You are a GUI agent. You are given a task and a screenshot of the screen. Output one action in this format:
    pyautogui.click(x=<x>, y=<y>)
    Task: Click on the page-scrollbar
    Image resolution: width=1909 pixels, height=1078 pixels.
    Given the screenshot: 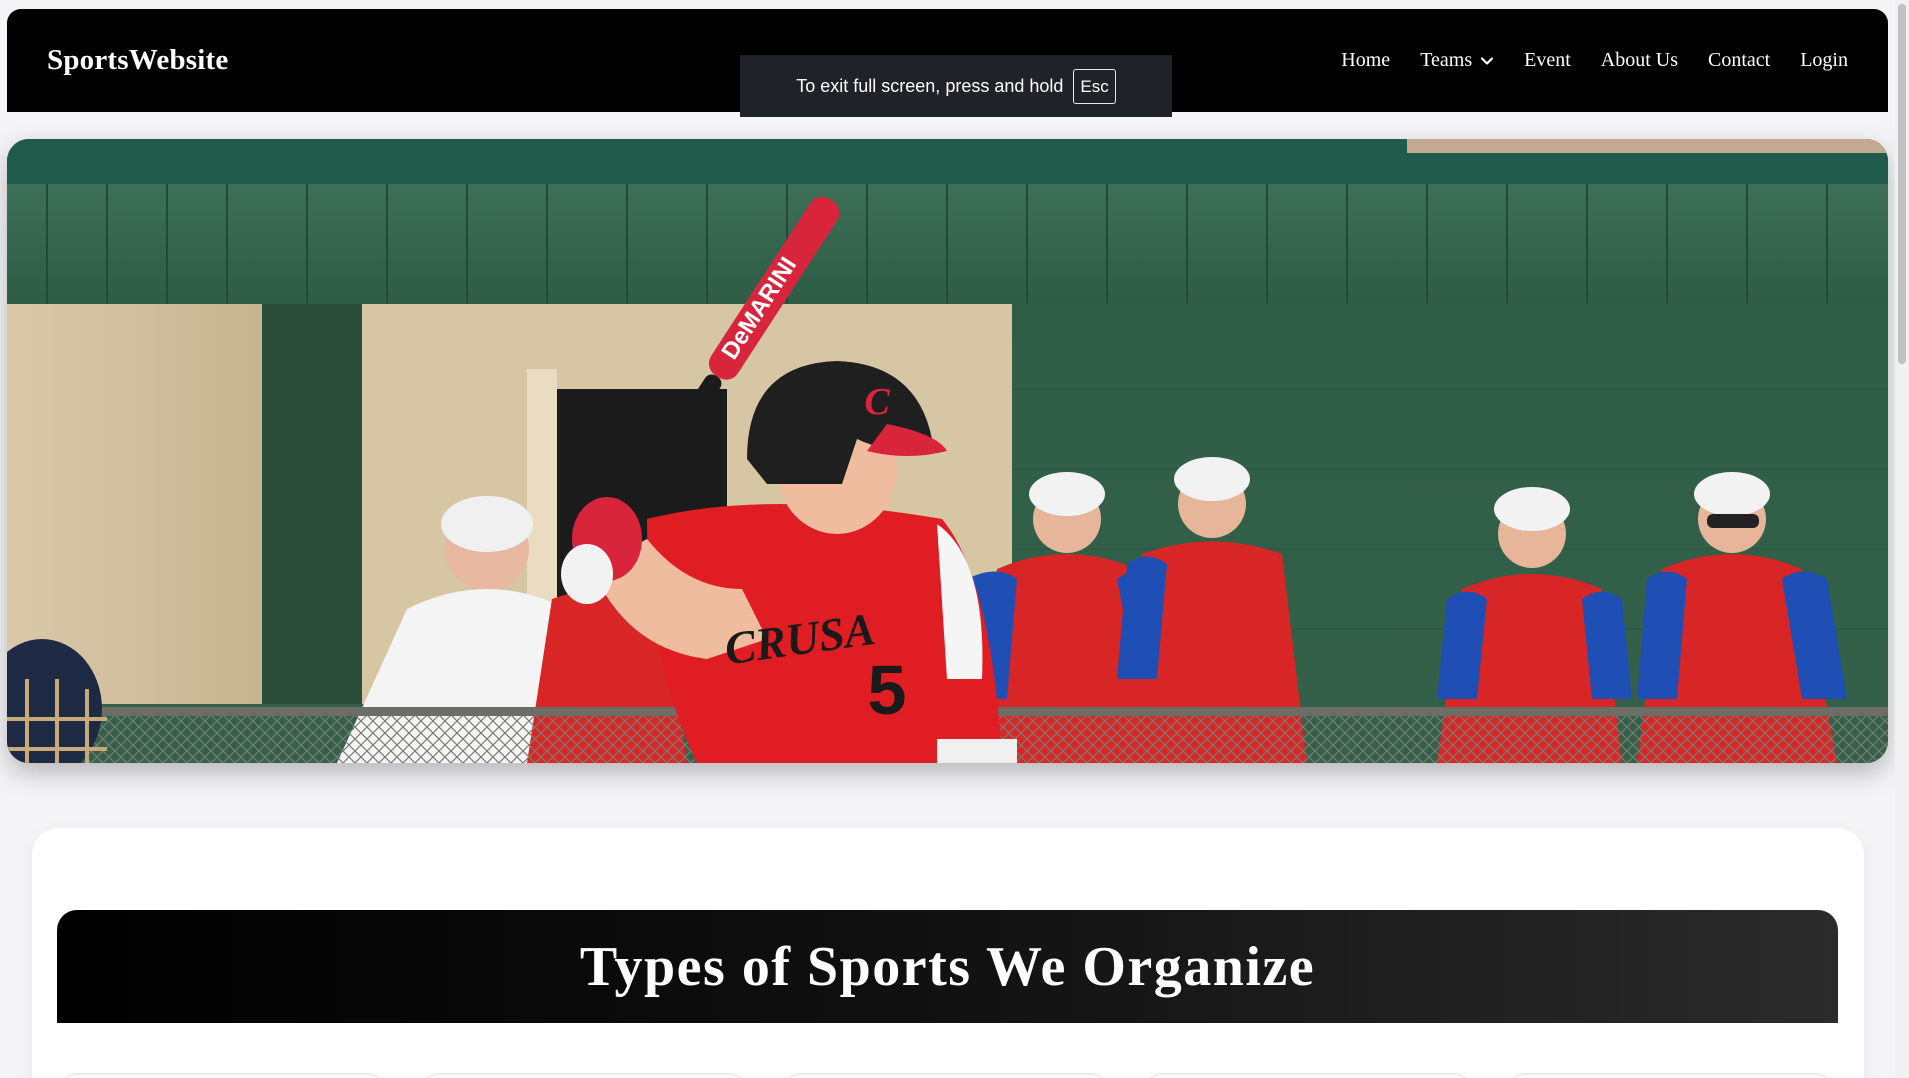 What is the action you would take?
    pyautogui.click(x=1902, y=539)
    